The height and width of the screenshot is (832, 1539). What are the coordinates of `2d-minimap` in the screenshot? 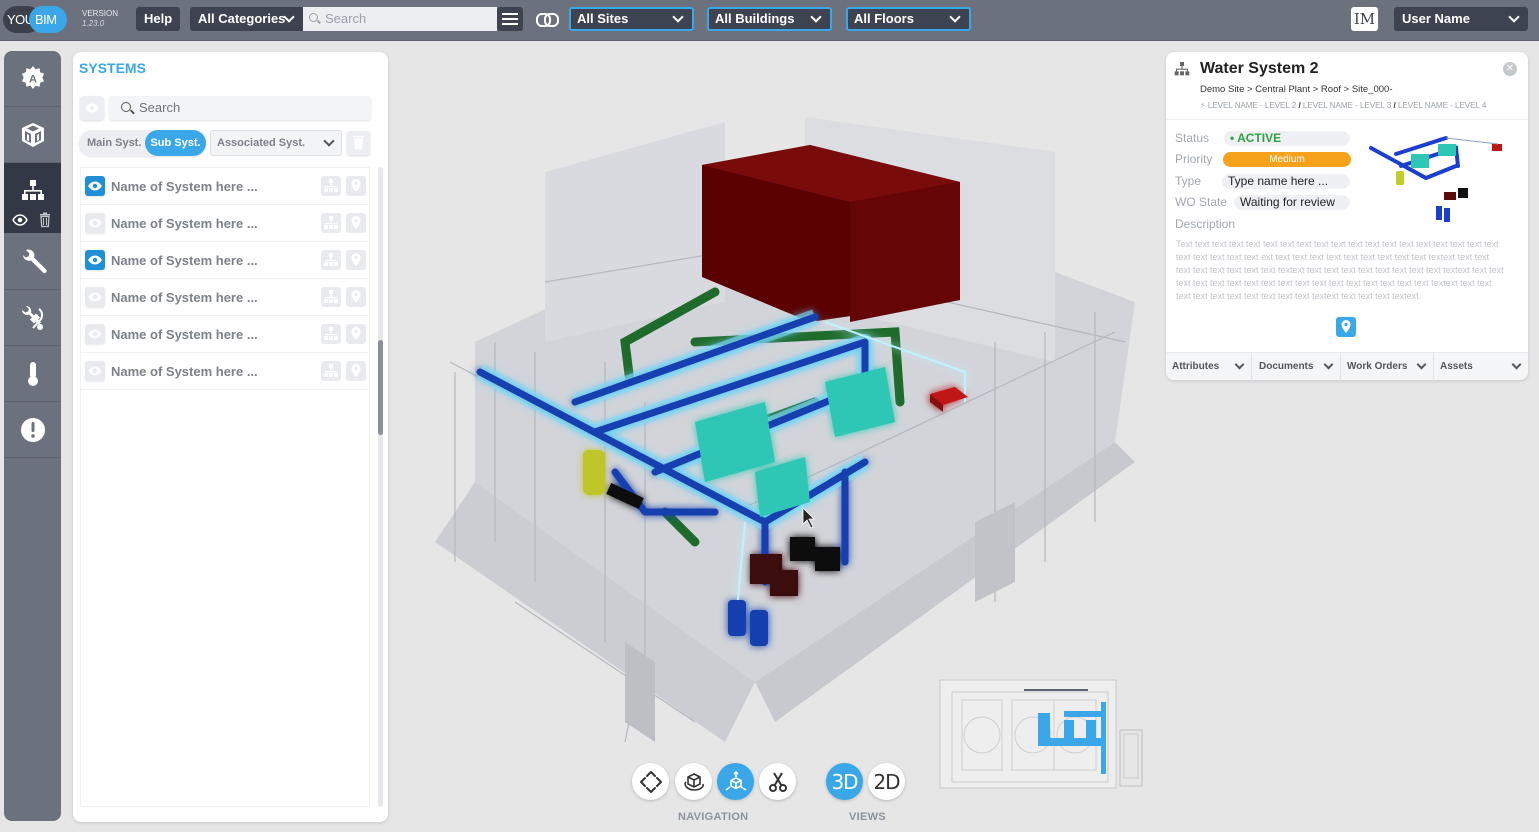 It's located at (1041, 734).